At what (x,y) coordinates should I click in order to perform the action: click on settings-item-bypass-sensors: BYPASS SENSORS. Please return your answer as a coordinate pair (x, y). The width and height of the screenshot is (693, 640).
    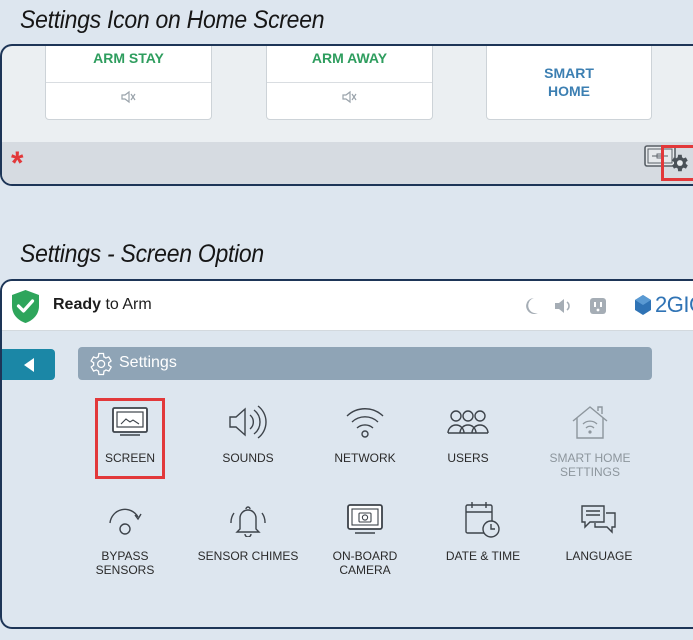
    Looking at the image, I should click on (125, 534).